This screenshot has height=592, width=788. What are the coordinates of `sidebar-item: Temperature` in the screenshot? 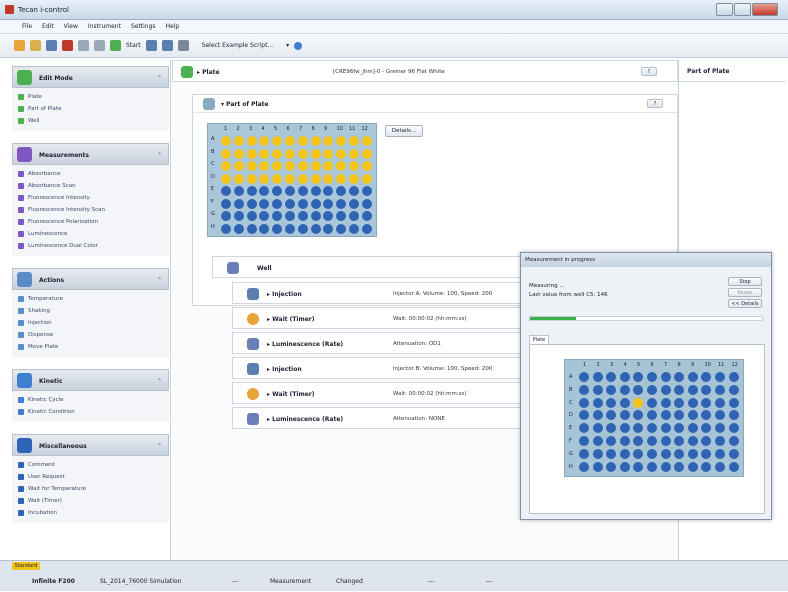 It's located at (90, 299).